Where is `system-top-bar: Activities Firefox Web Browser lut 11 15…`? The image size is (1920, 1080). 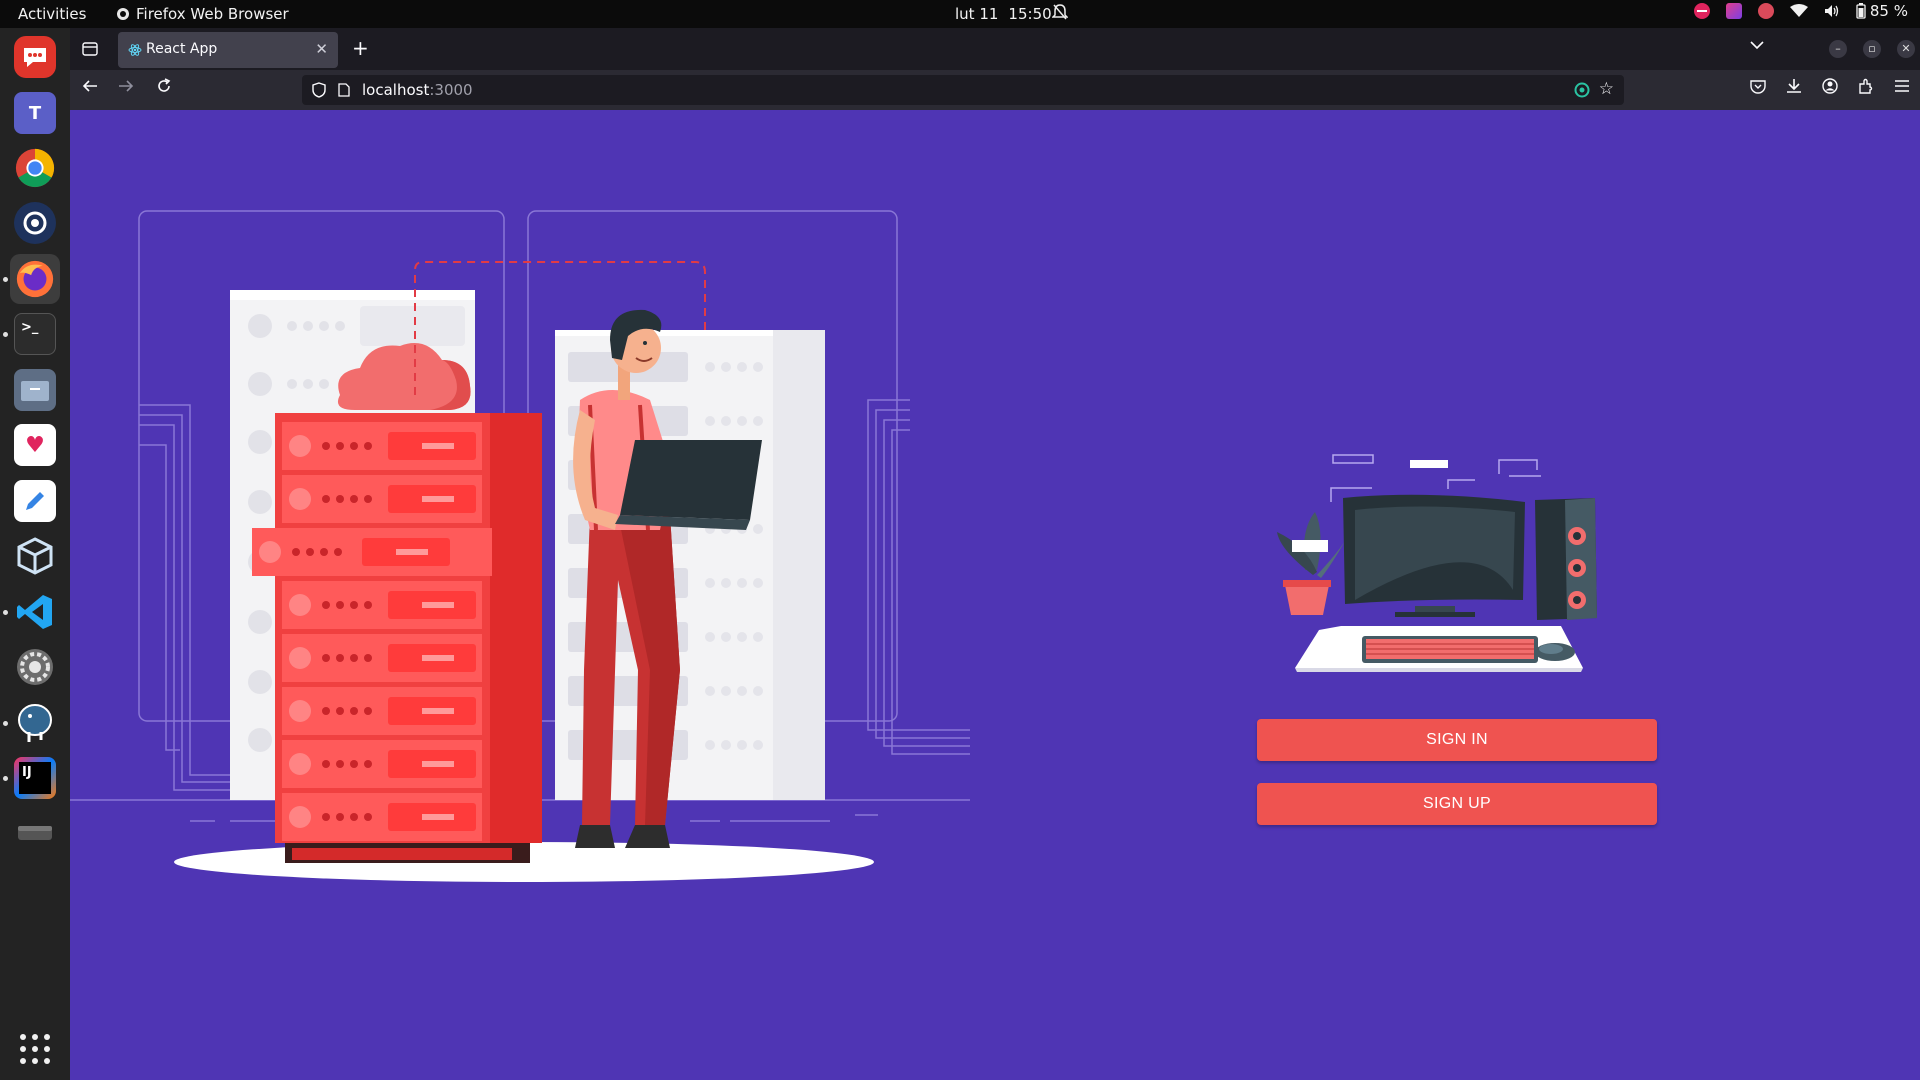
system-top-bar: Activities Firefox Web Browser lut 11 15… is located at coordinates (960, 14).